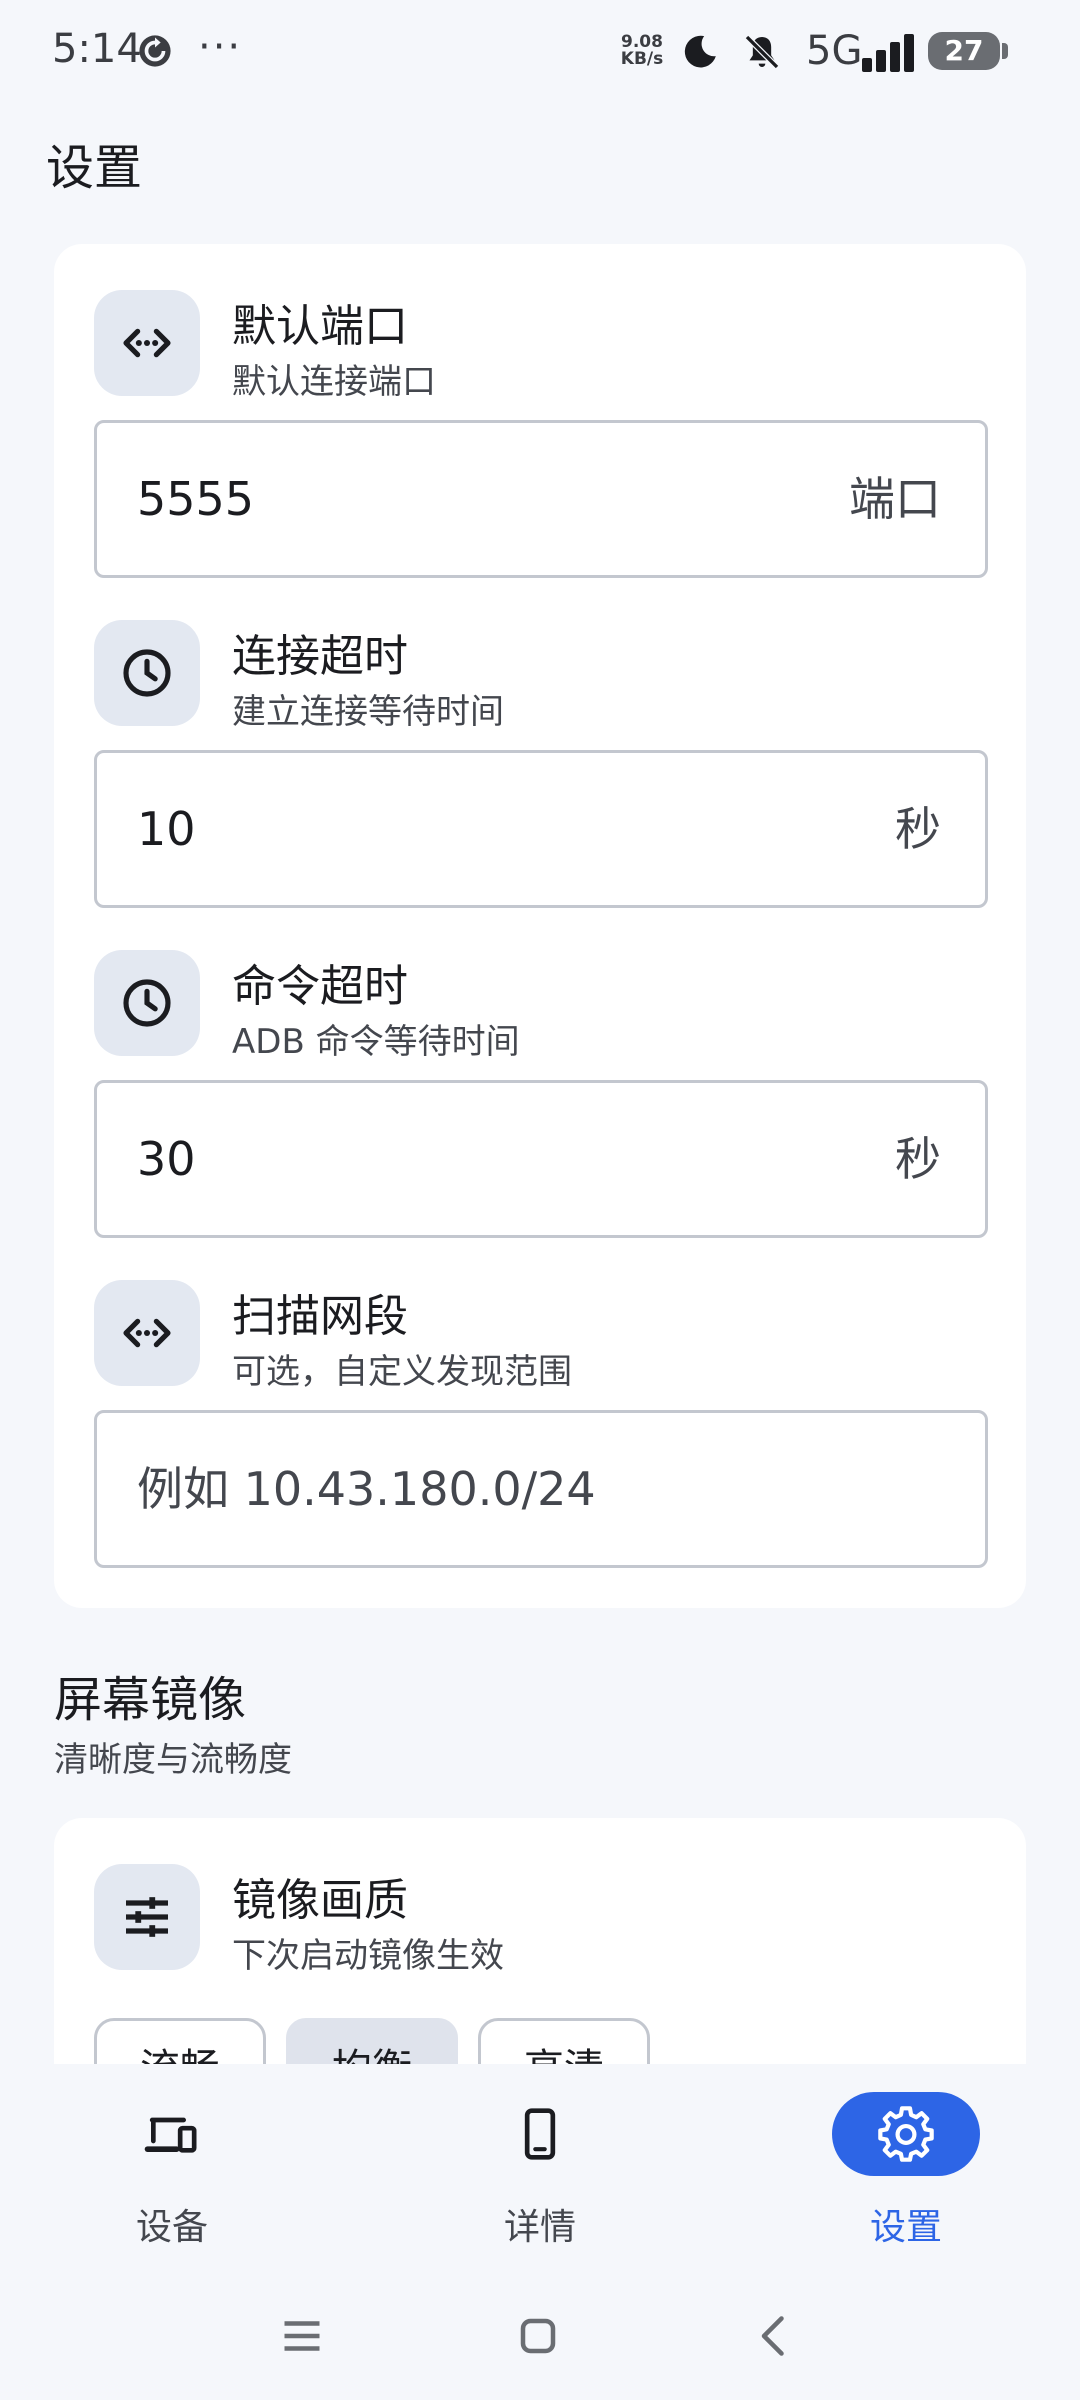  I want to click on command-timeout-subtitle: ADB 命令等待时间, so click(376, 1042).